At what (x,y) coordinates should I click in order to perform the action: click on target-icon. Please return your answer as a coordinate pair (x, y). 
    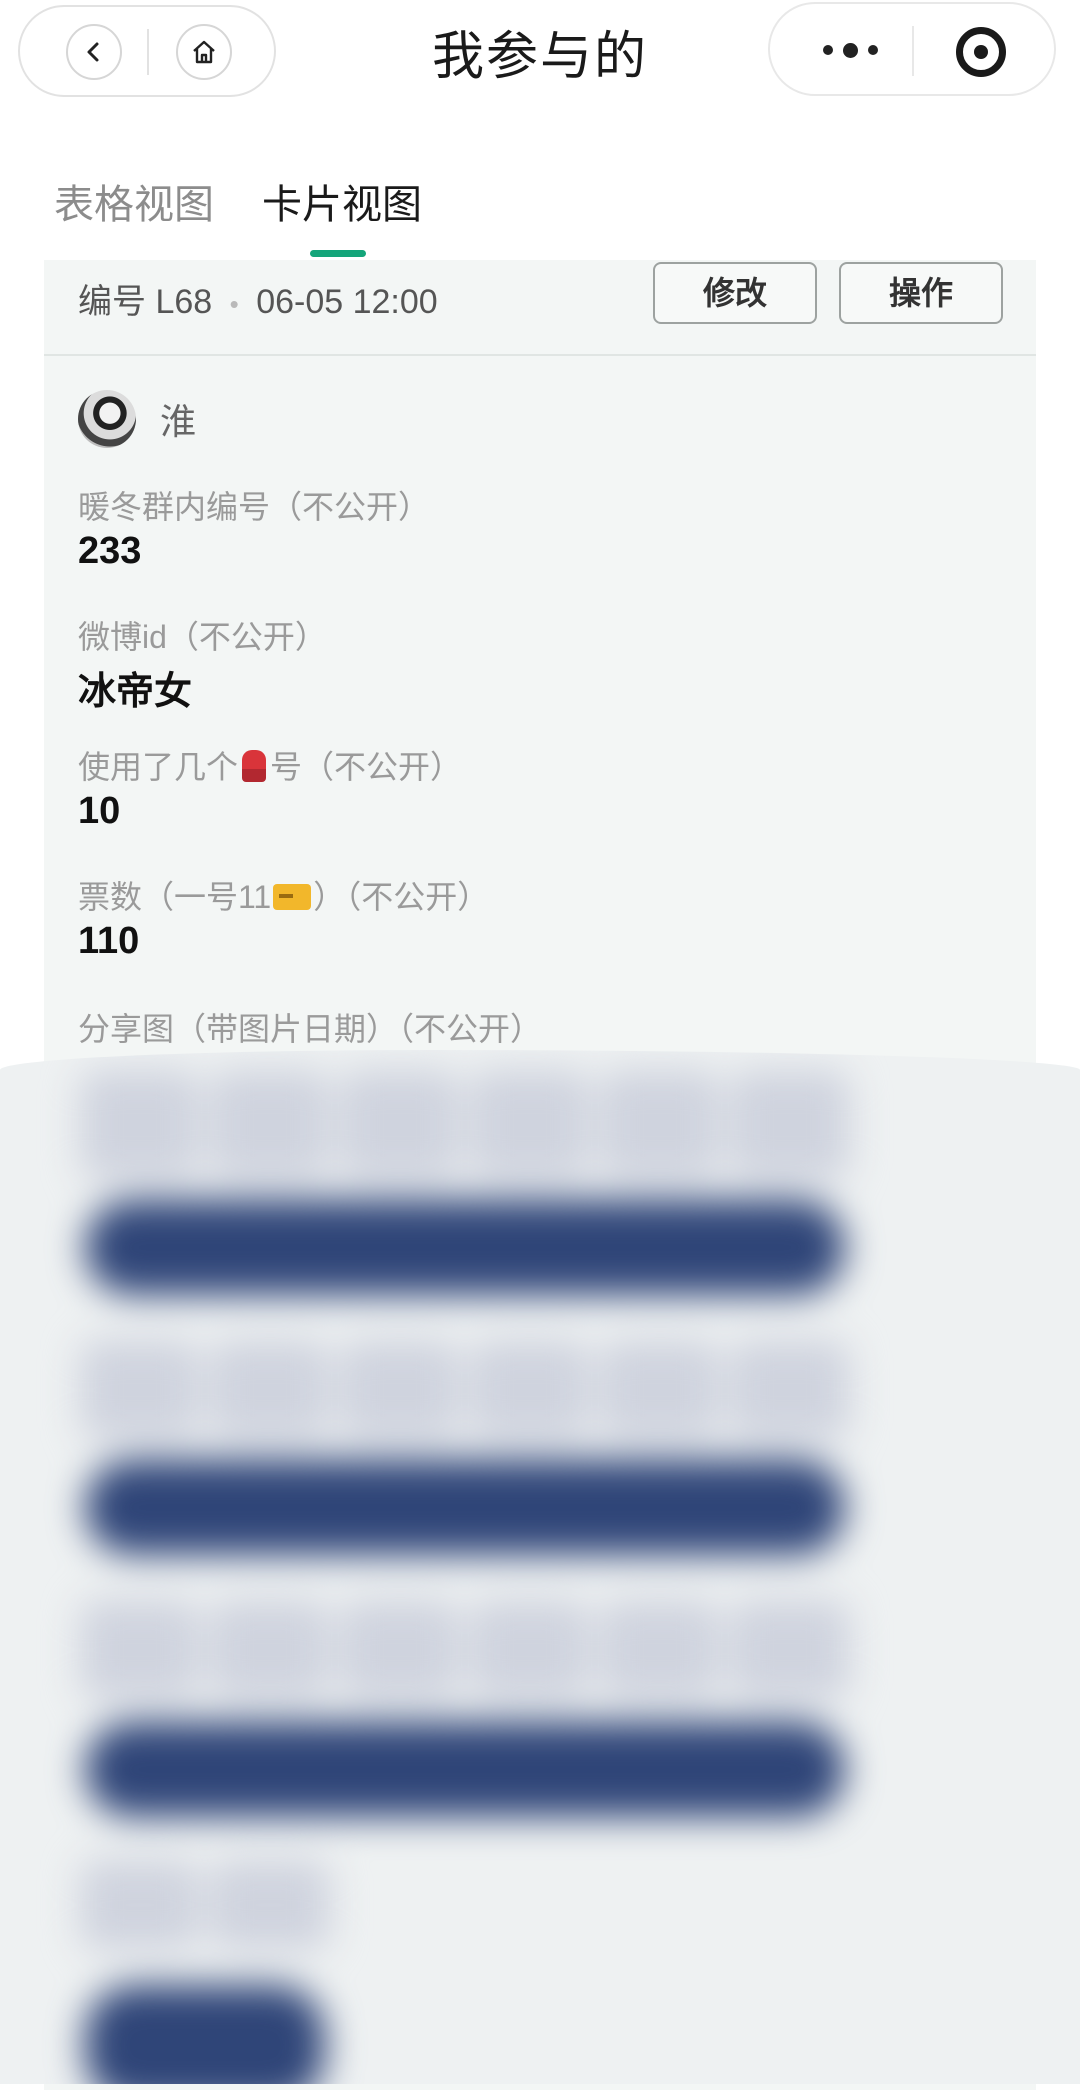
    Looking at the image, I should click on (981, 52).